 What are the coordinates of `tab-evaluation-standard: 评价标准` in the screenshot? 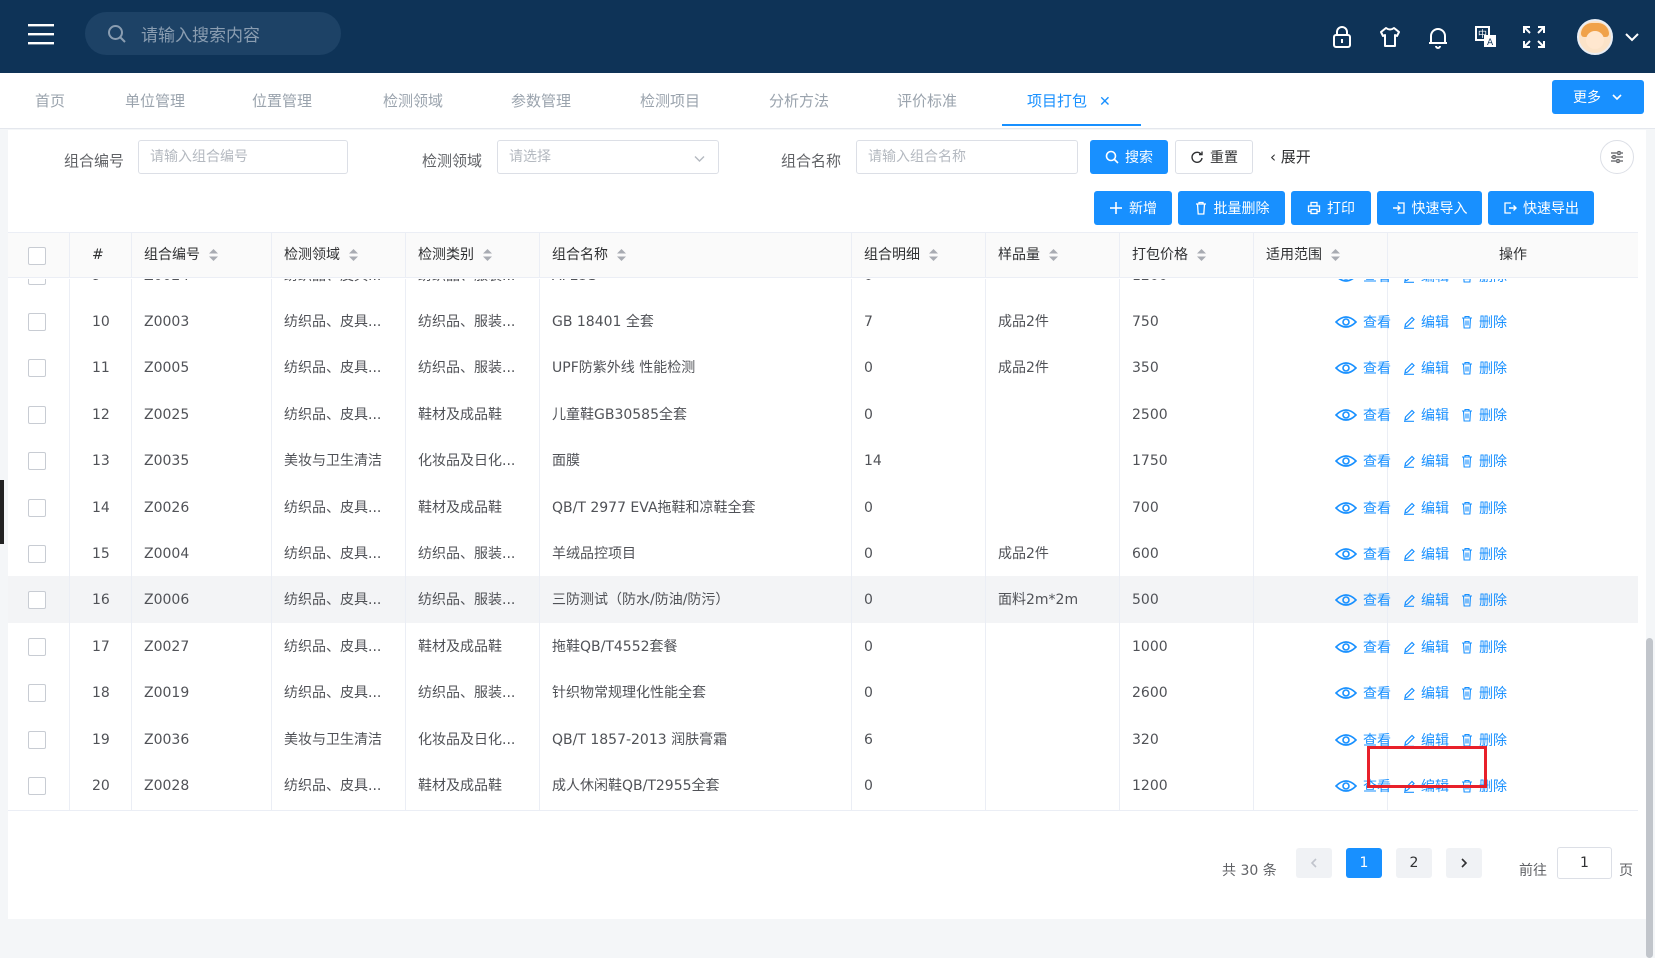 It's located at (927, 101).